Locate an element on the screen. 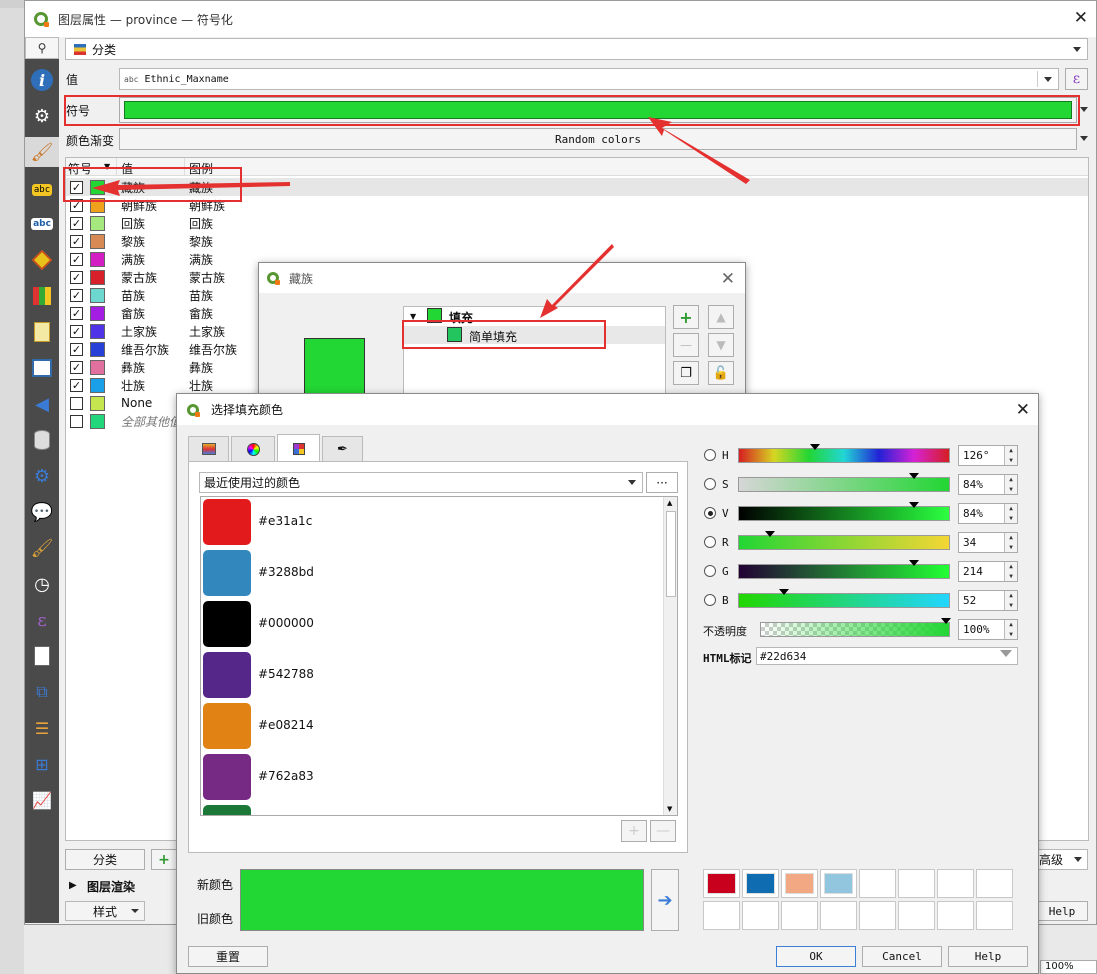  annotation-arrow-to-row is located at coordinates (191, 188).